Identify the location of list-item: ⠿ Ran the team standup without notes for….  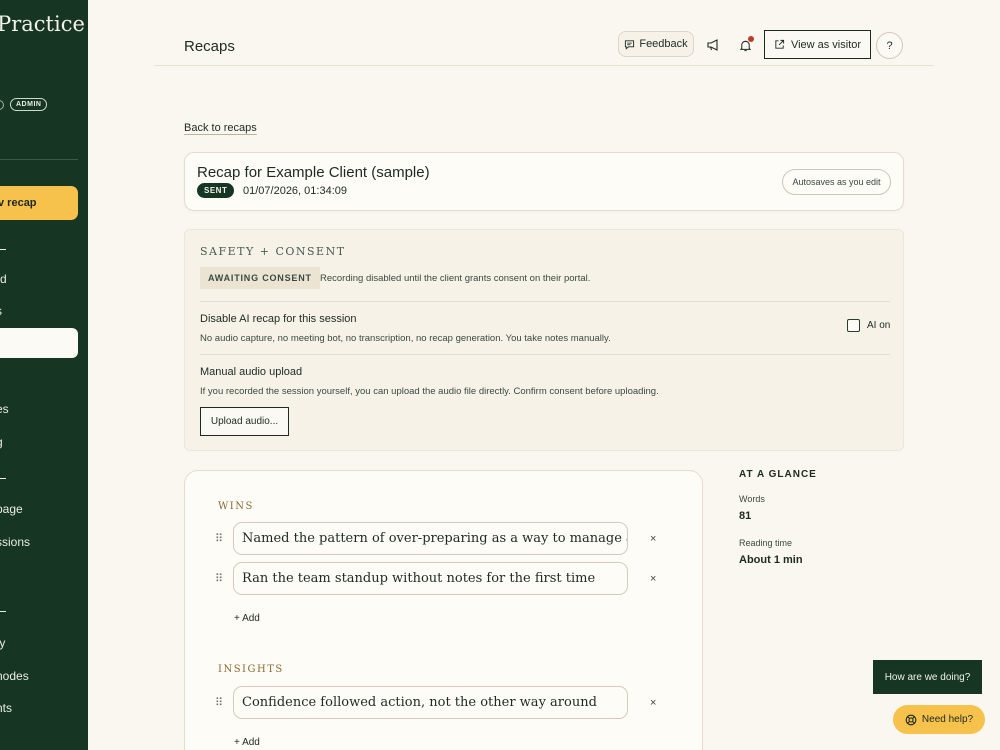
(435, 578).